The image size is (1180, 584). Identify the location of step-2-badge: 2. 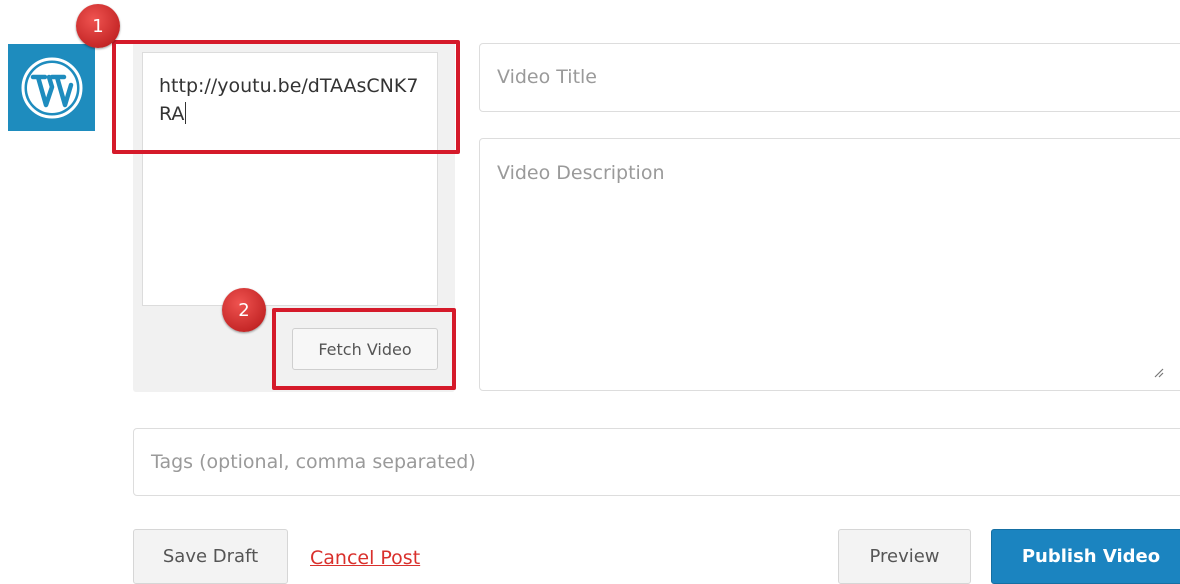
(244, 310).